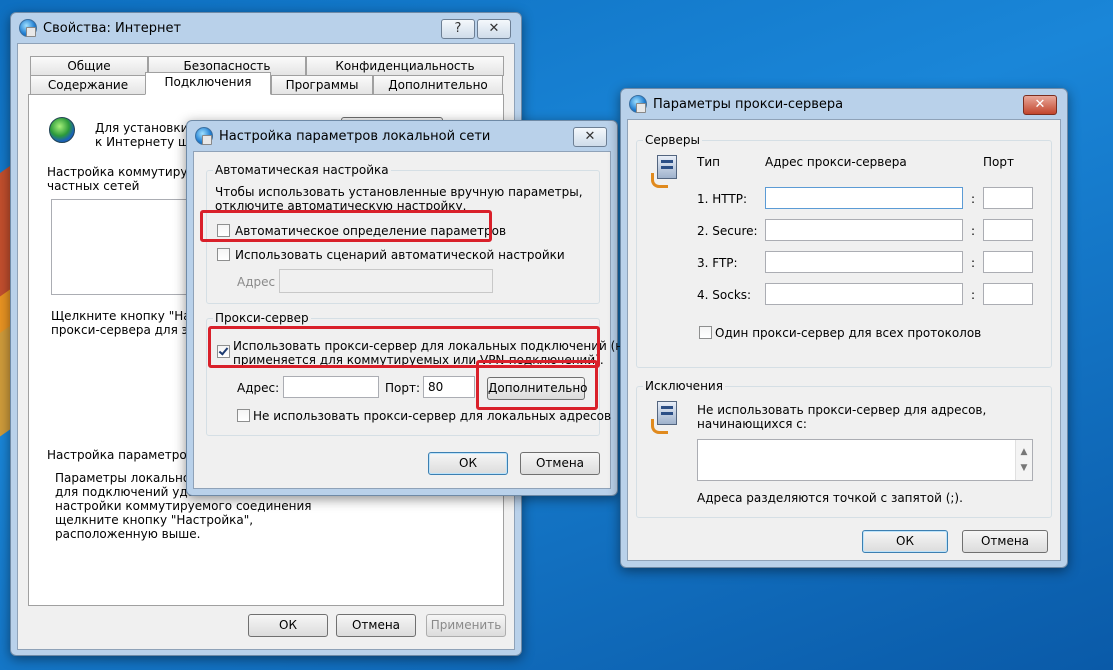 The image size is (1113, 670). Describe the element at coordinates (864, 230) in the screenshot. I see `secure-address-input` at that location.